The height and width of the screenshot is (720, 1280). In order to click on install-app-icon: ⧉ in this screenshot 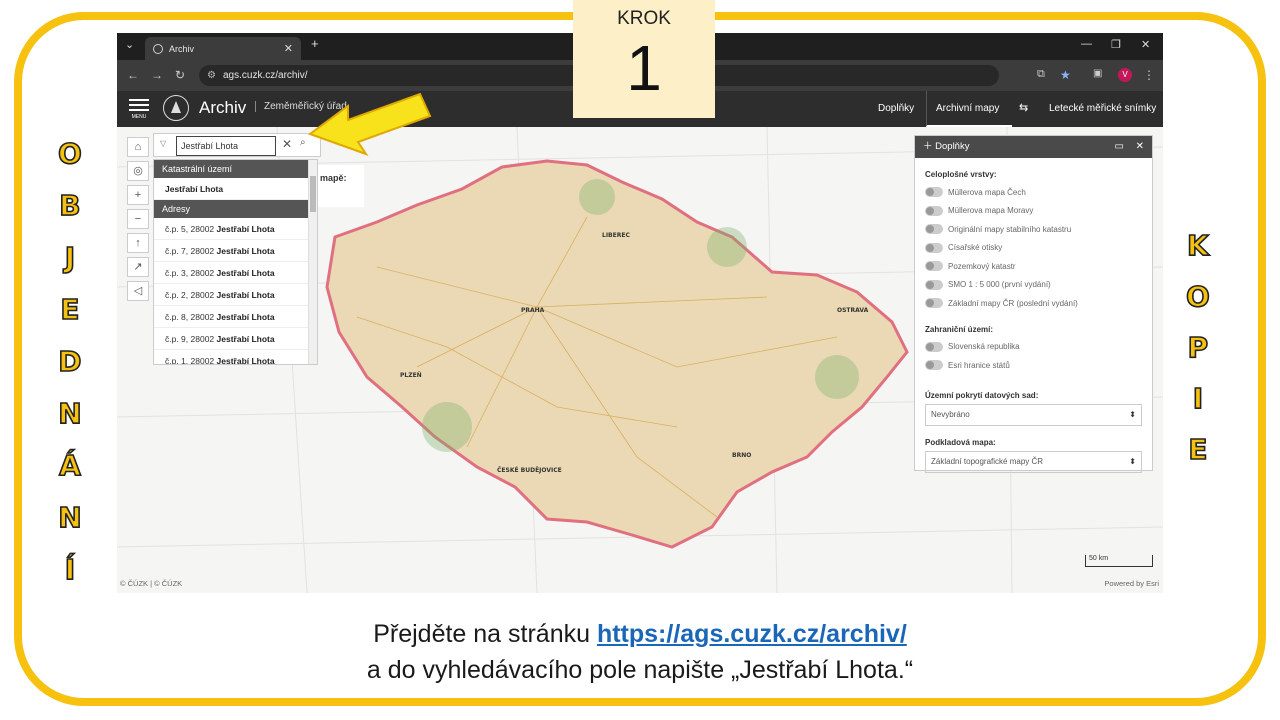, I will do `click(1041, 74)`.